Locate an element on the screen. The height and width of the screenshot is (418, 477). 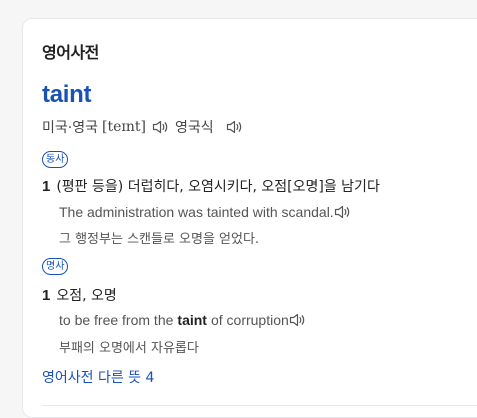
example-en-noun: to be free from the taint of corruption is located at coordinates (182, 320).